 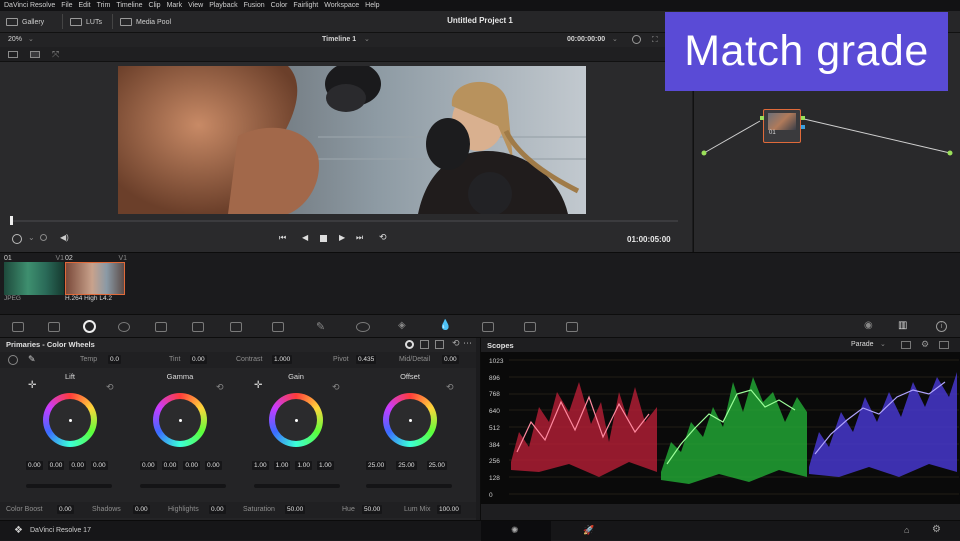 I want to click on mid-detail-value: 0.00, so click(x=450, y=359).